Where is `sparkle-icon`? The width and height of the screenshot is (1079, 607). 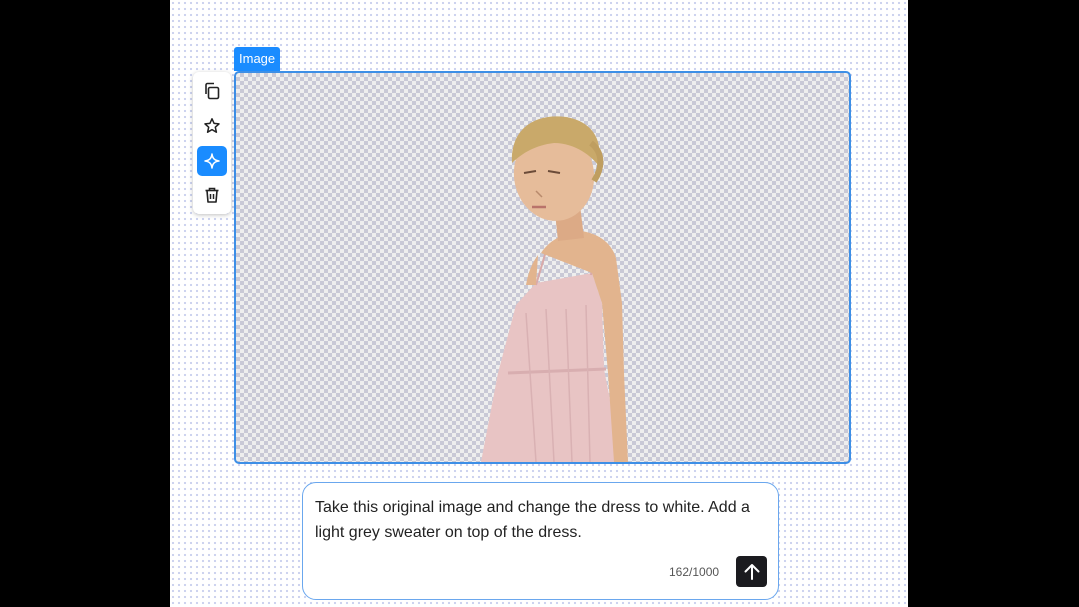 sparkle-icon is located at coordinates (212, 161).